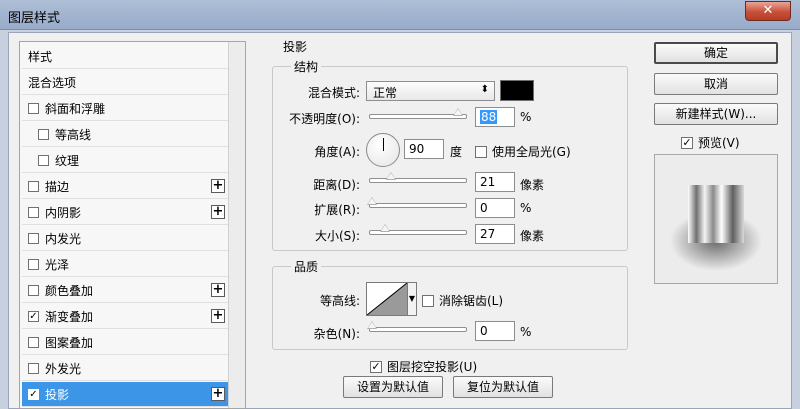 This screenshot has width=800, height=409. What do you see at coordinates (125, 134) in the screenshot?
I see `style-item-3: 等高线` at bounding box center [125, 134].